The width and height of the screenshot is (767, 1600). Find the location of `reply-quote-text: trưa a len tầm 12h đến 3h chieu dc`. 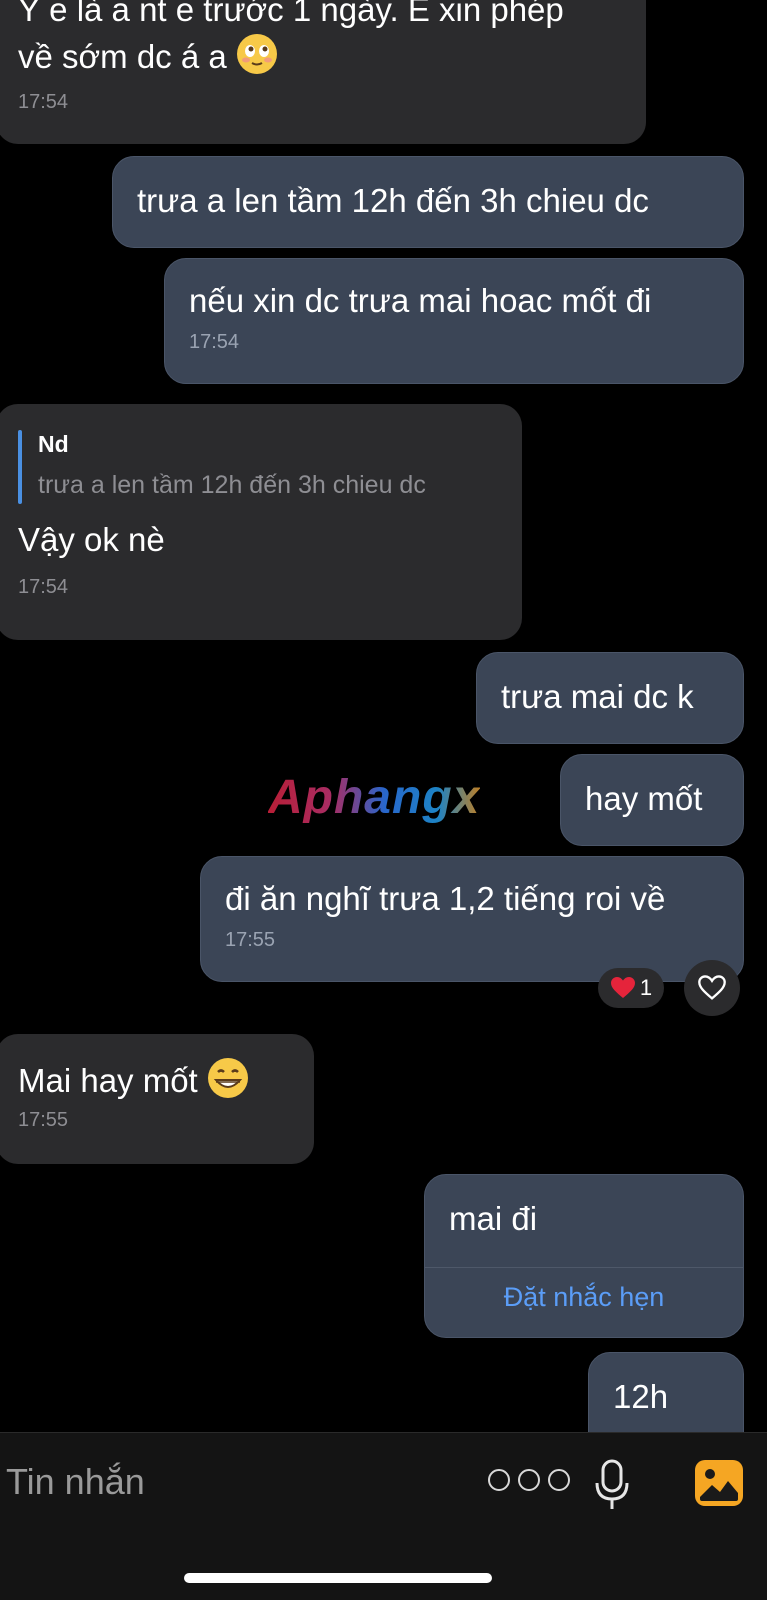

reply-quote-text: trưa a len tầm 12h đến 3h chieu dc is located at coordinates (232, 485).